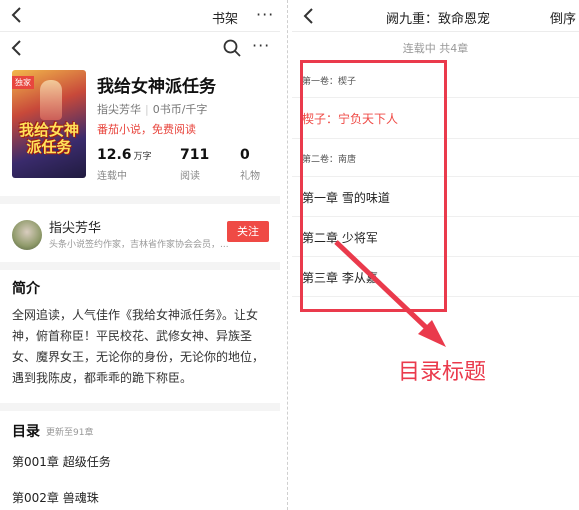 This screenshot has width=579, height=510. I want to click on nav-bar: ···, so click(140, 48).